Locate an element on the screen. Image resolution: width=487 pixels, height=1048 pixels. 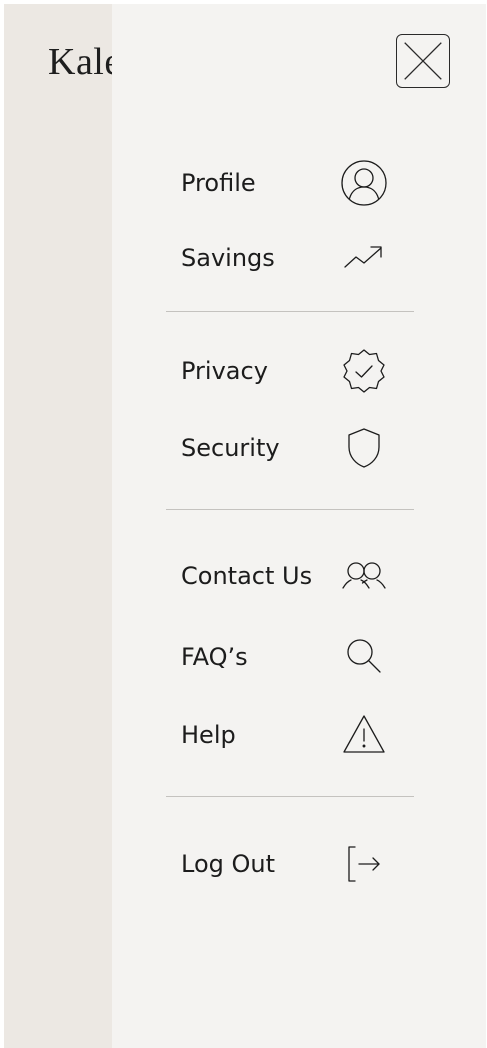
menu-item-label: Log Out is located at coordinates (228, 864).